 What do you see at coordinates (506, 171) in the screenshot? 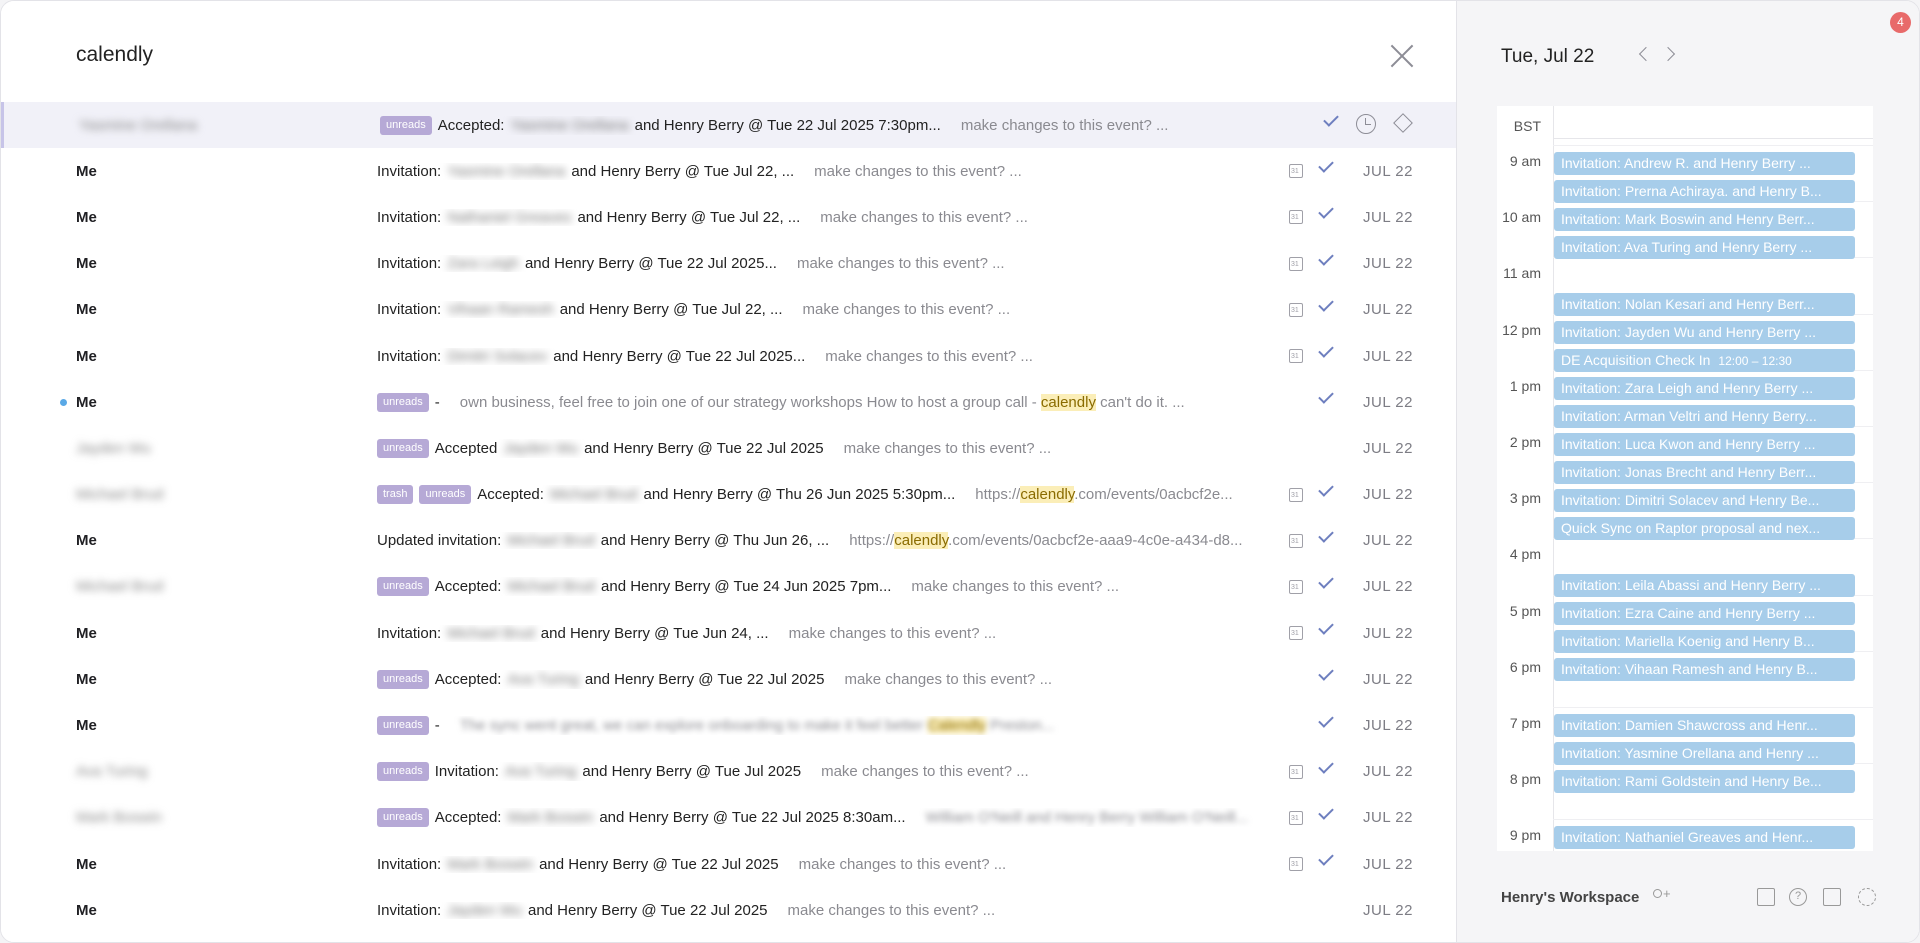
I see `redacted-name: Yasmine Orellana` at bounding box center [506, 171].